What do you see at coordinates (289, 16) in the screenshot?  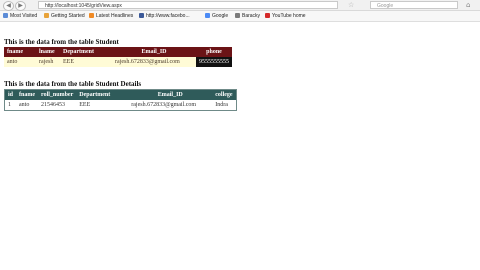 I see `bookmark-label: YouTube home` at bounding box center [289, 16].